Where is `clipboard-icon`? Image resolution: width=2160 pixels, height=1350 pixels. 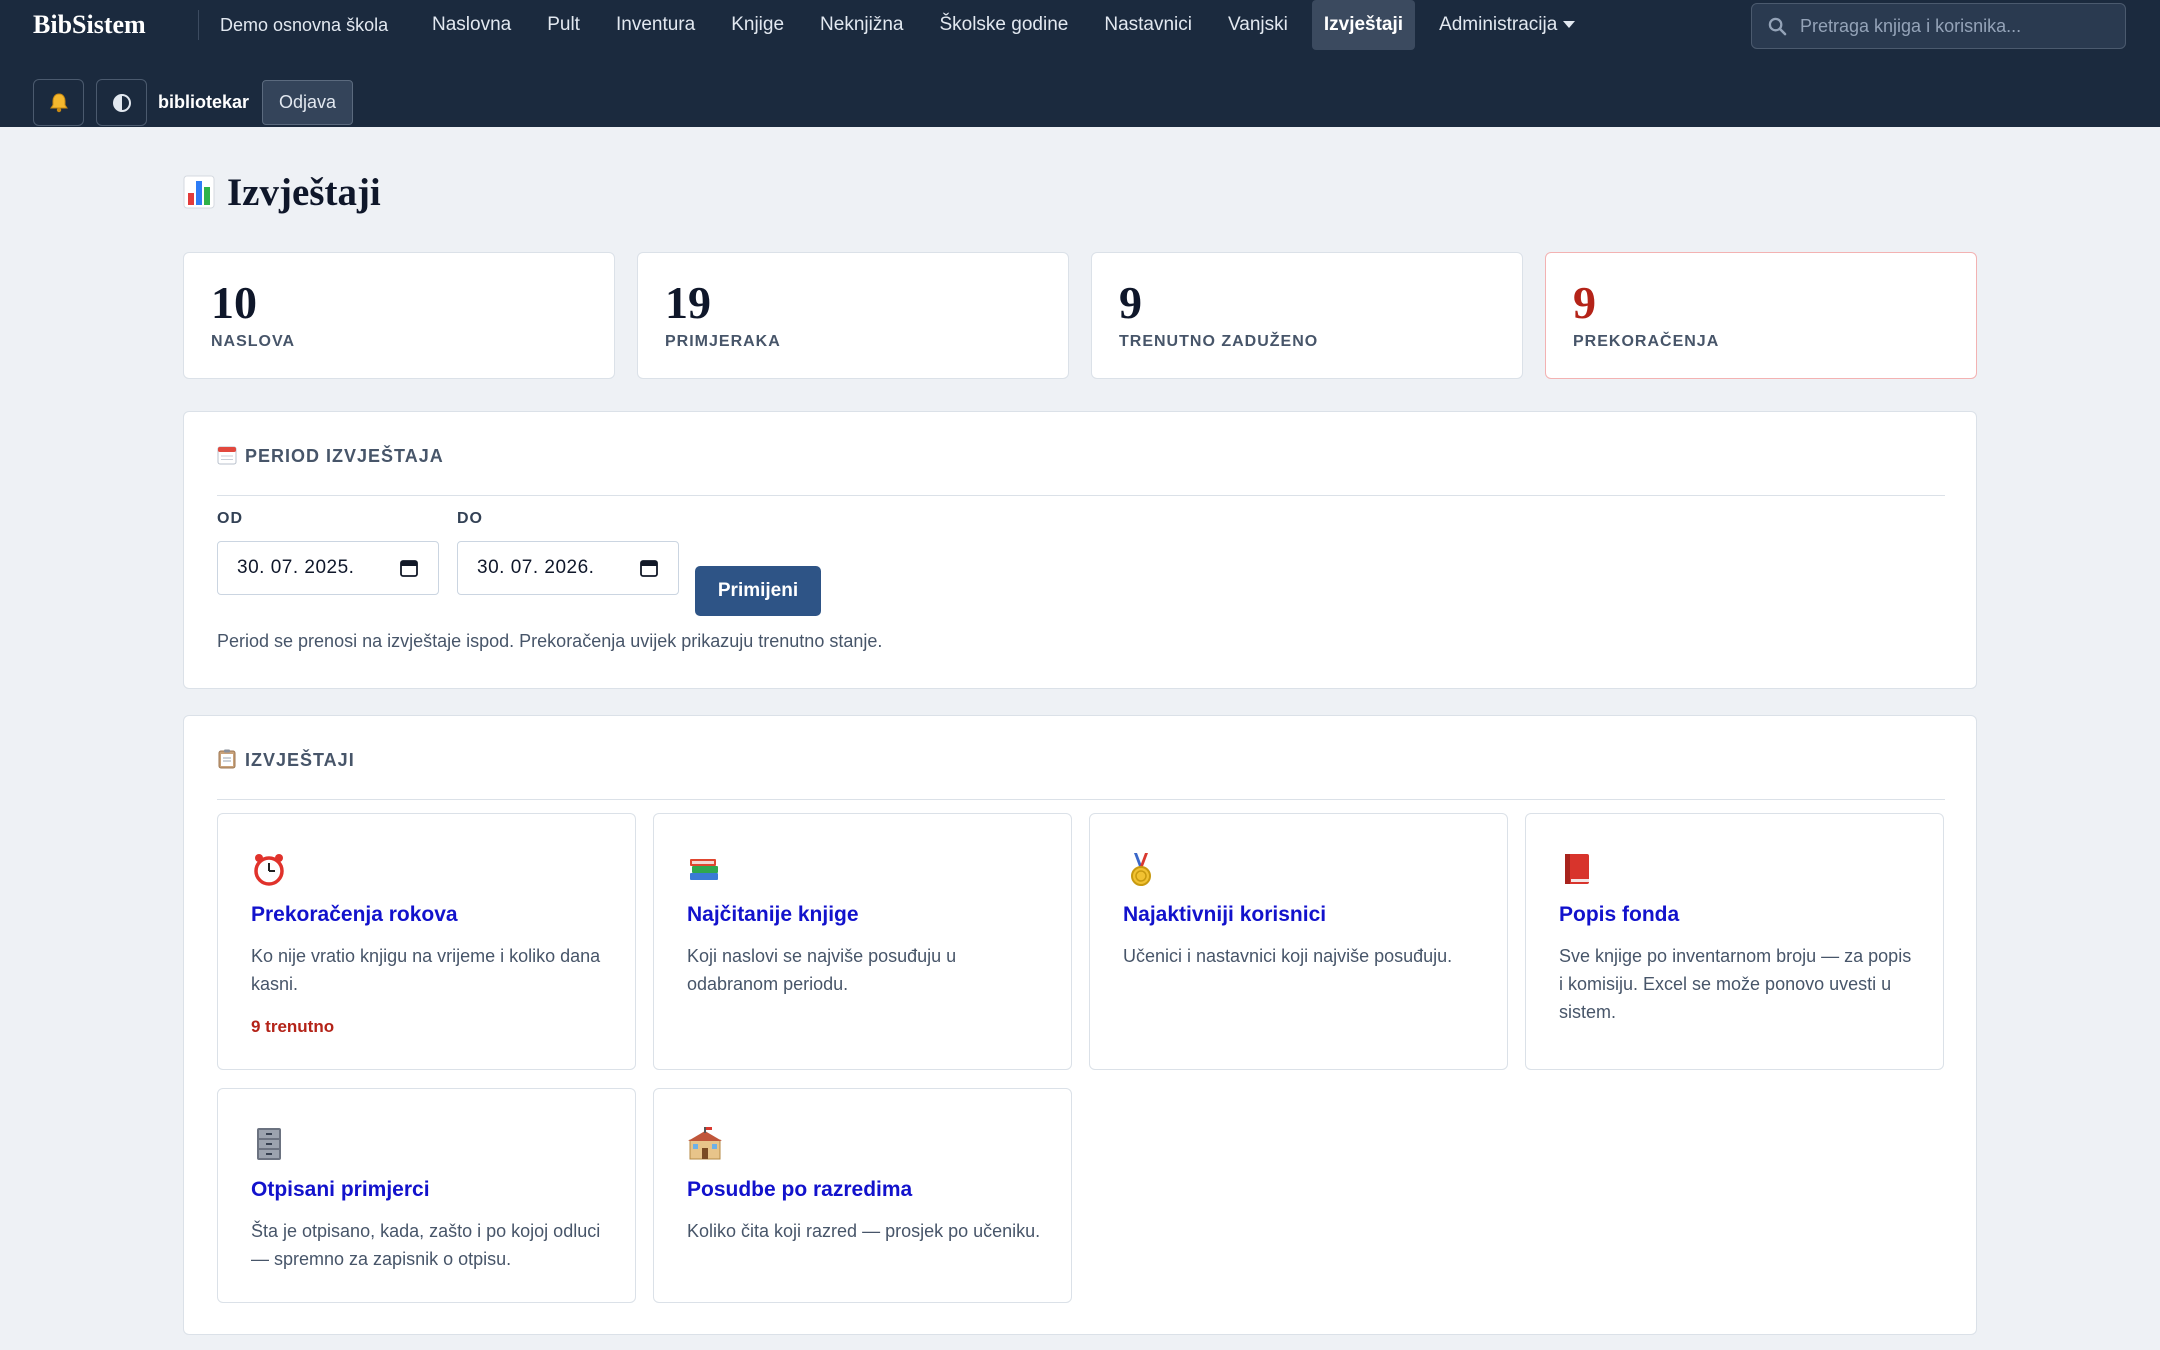
clipboard-icon is located at coordinates (227, 759).